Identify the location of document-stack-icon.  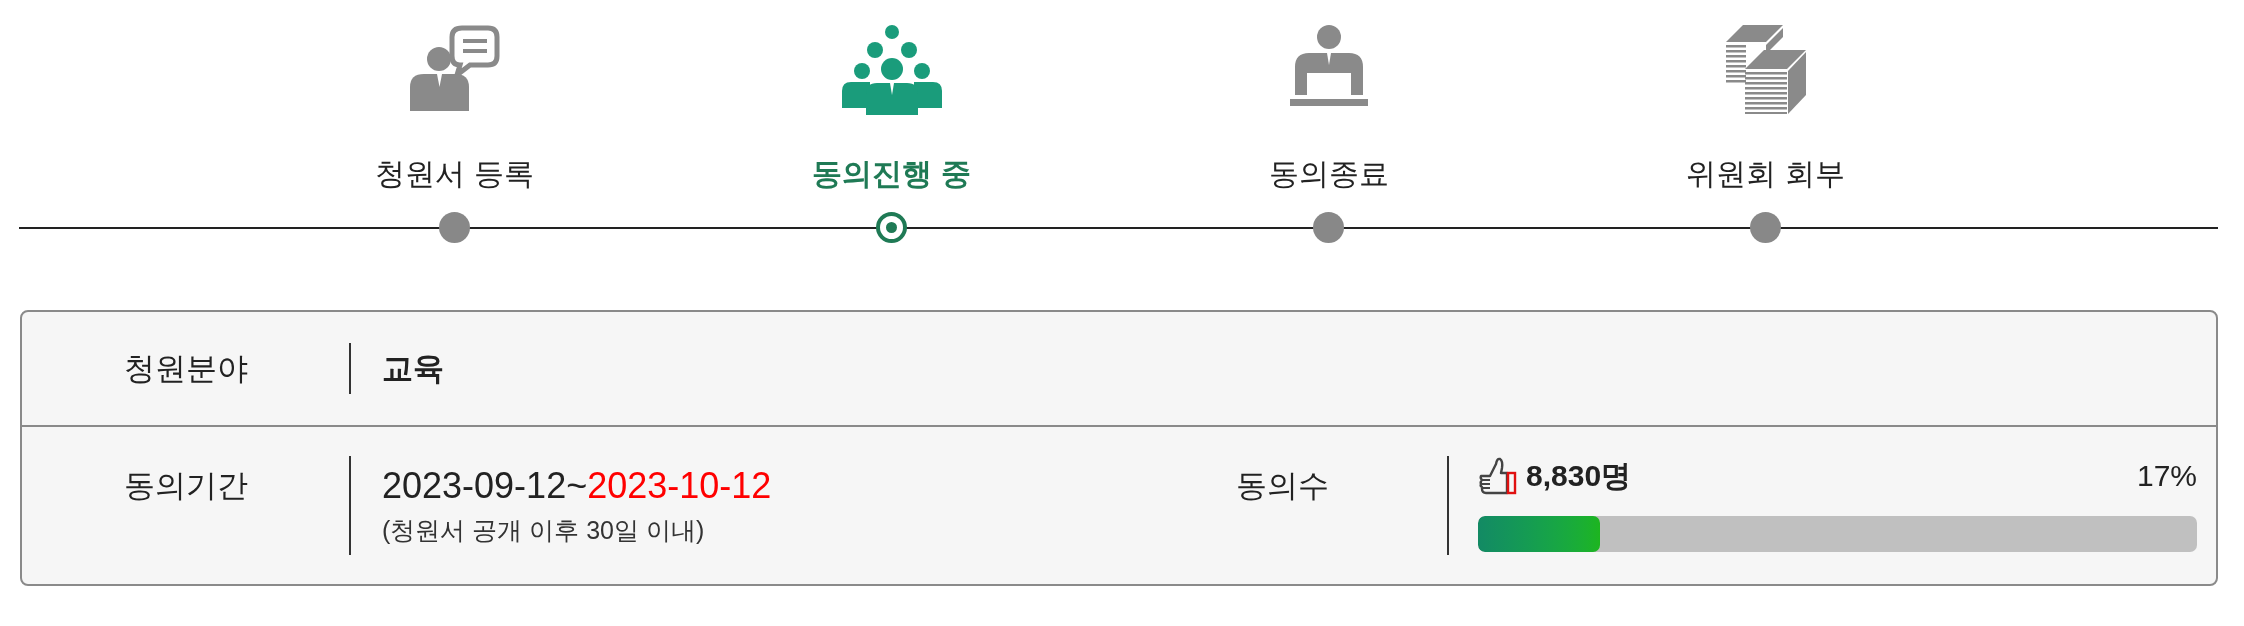
(1765, 69).